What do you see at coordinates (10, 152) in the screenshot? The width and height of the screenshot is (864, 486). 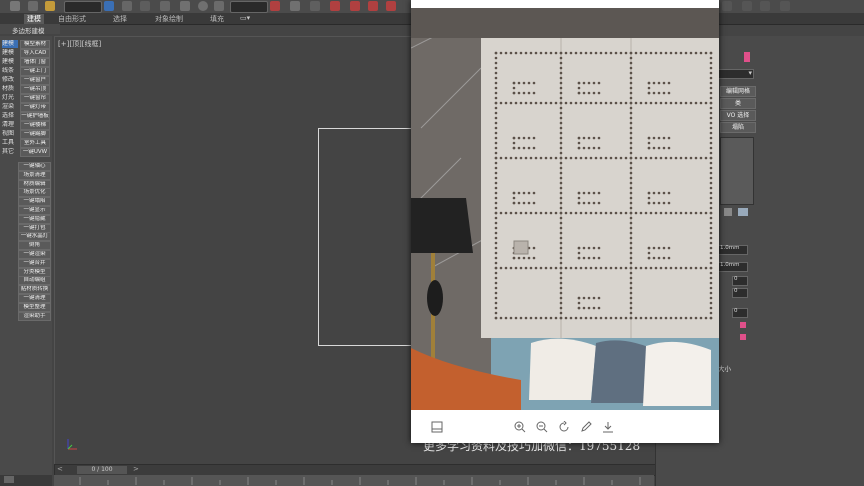 I see `plugin-category: 其它` at bounding box center [10, 152].